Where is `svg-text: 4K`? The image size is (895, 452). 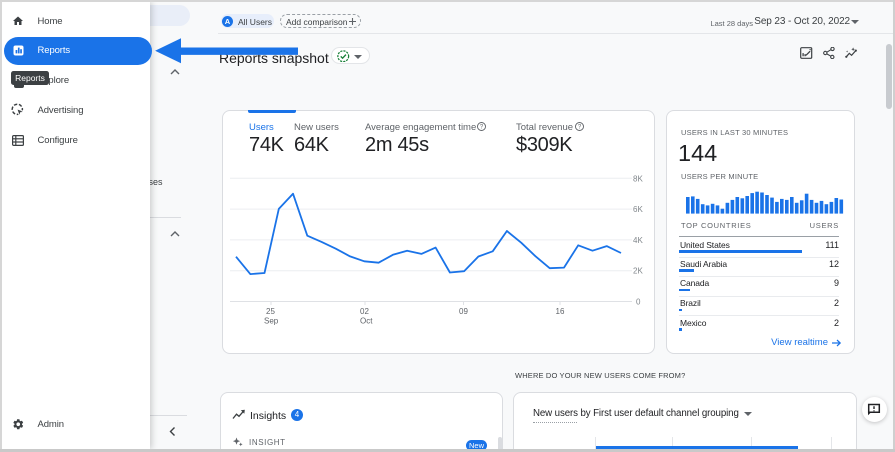
svg-text: 4K is located at coordinates (638, 240).